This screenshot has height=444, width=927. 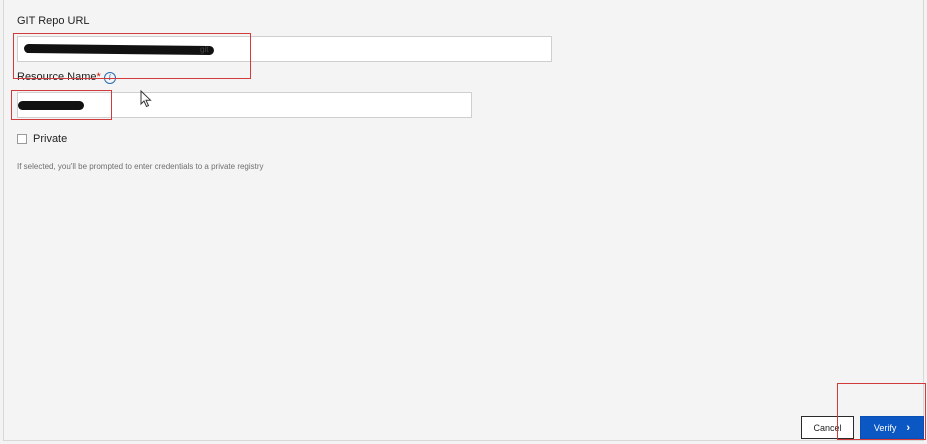 What do you see at coordinates (204, 49) in the screenshot?
I see `git-repo-url-value: git` at bounding box center [204, 49].